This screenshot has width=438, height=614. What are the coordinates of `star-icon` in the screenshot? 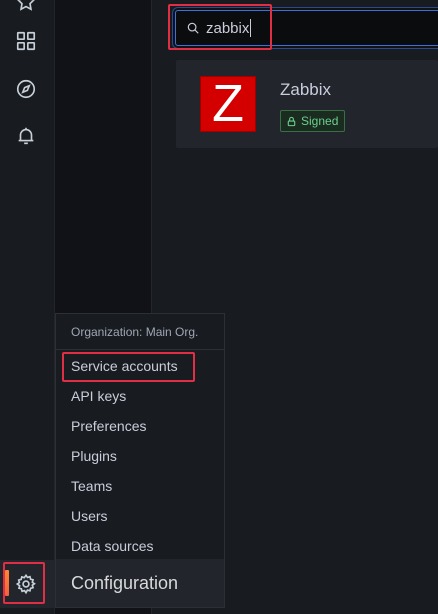 It's located at (26, 8).